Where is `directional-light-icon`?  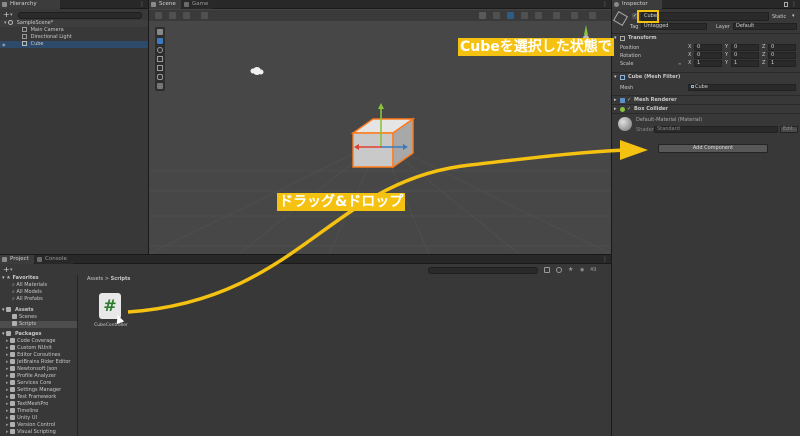
directional-light-icon is located at coordinates (257, 71).